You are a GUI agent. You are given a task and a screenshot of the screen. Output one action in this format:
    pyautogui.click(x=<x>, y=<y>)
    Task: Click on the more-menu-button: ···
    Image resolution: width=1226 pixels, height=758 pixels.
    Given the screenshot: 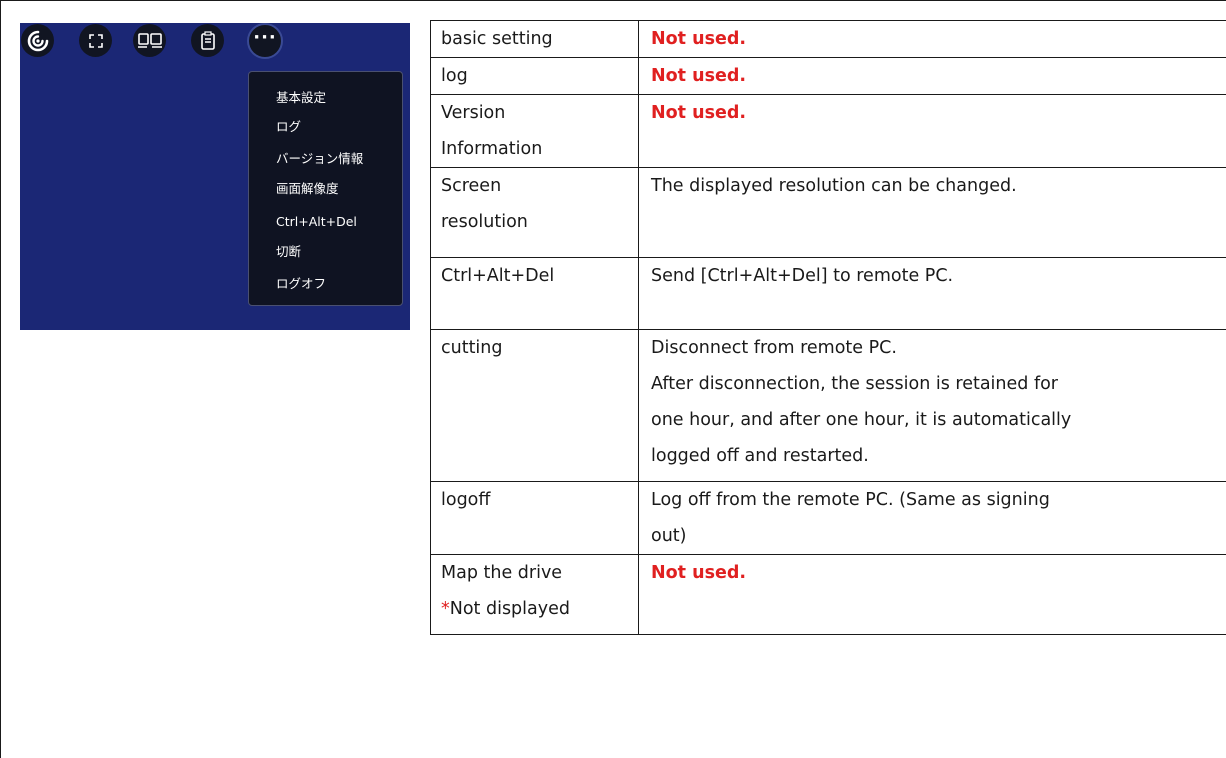 What is the action you would take?
    pyautogui.click(x=265, y=41)
    